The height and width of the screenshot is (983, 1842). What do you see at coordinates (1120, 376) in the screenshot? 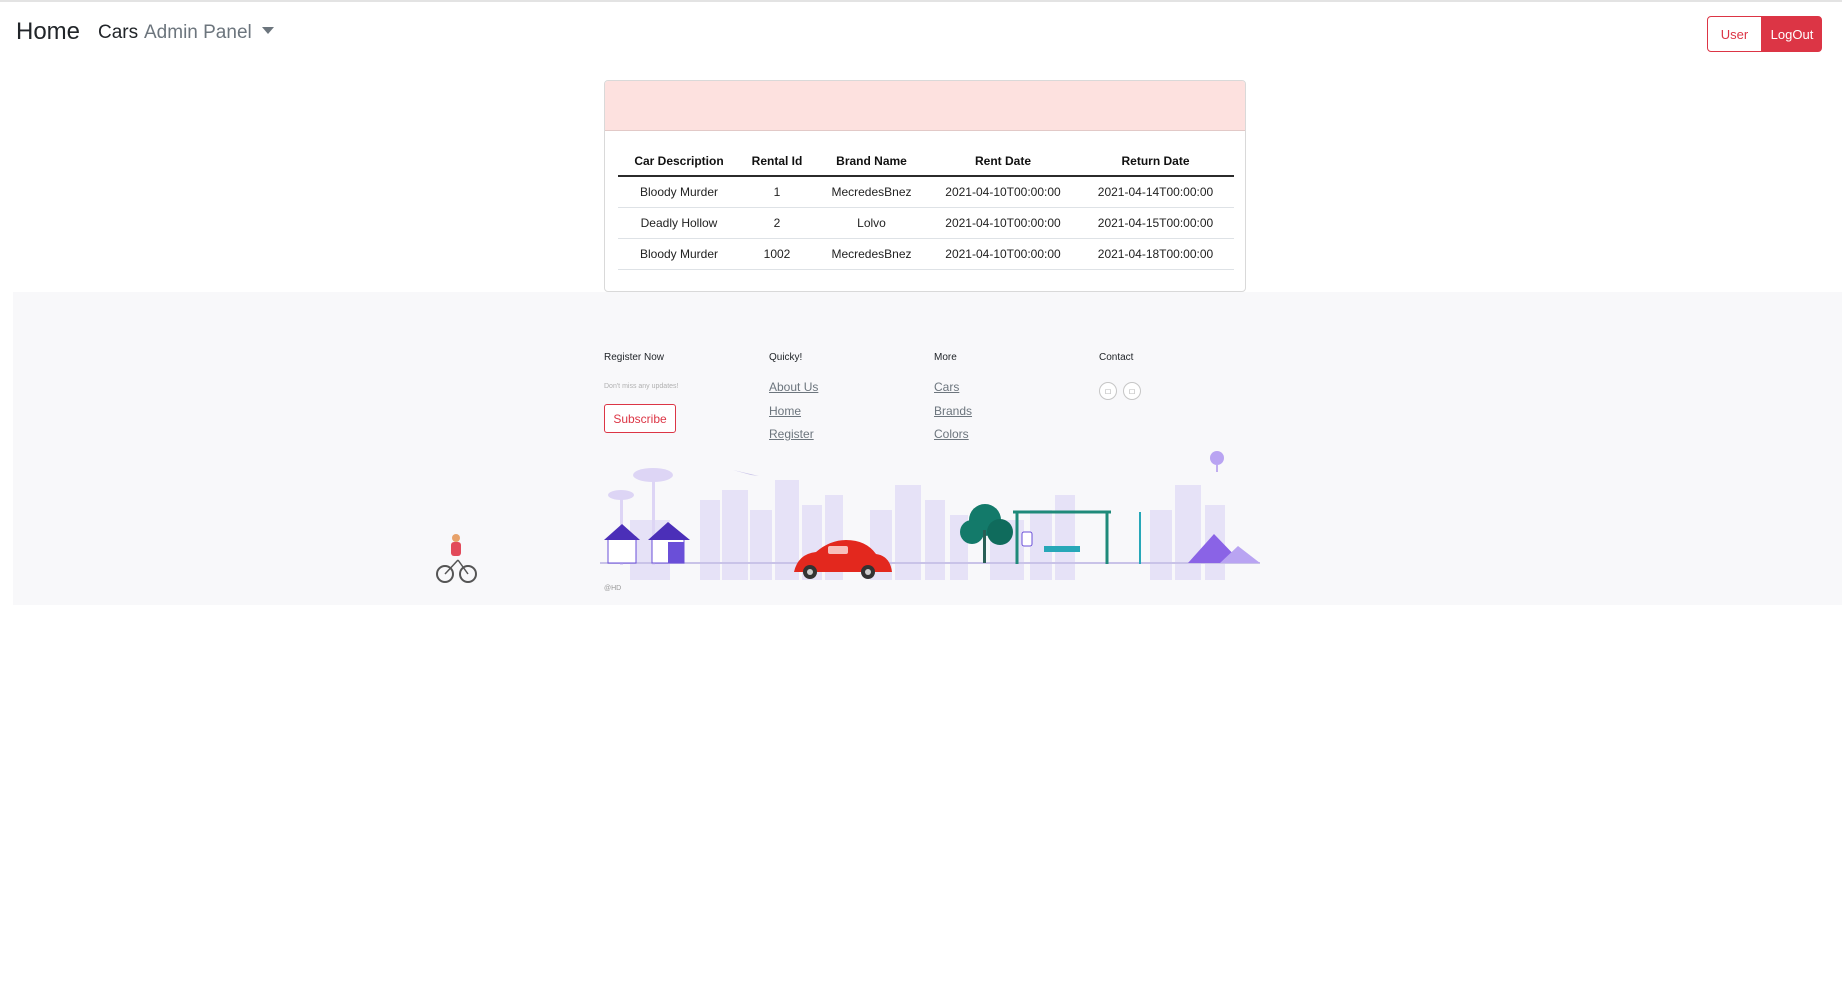
I see `footer-contact-column: Contact □ □` at bounding box center [1120, 376].